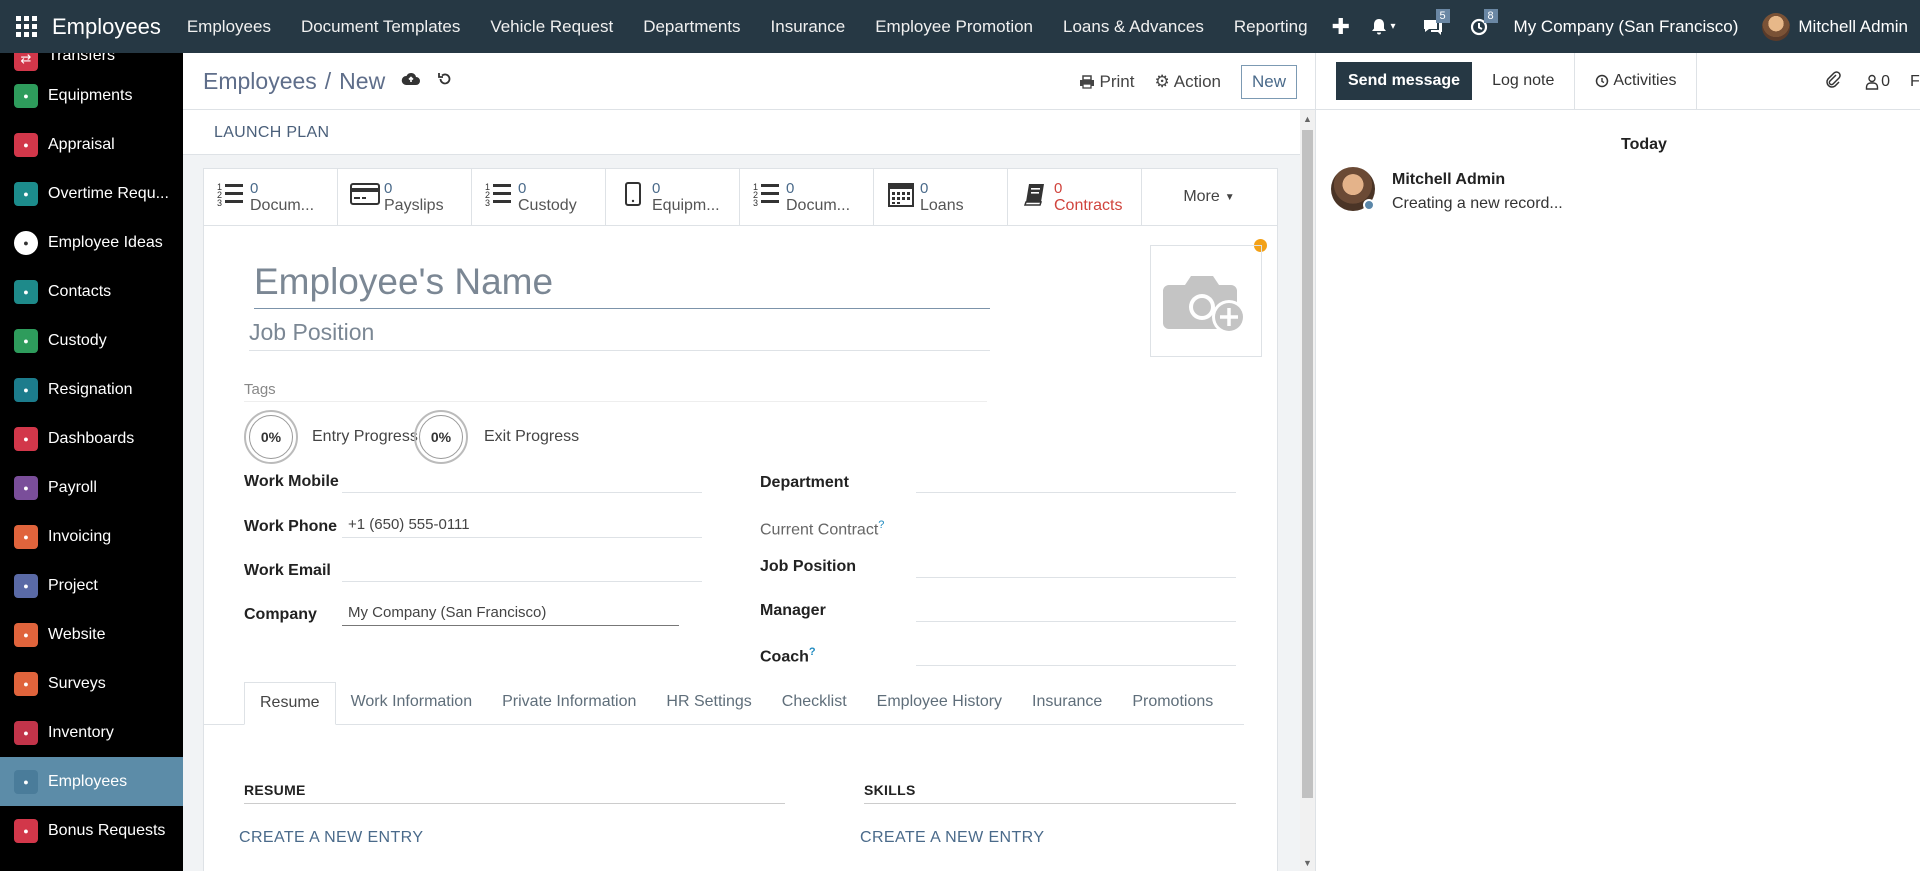 The image size is (1920, 871). Describe the element at coordinates (1835, 26) in the screenshot. I see `user-menu: Mitchell Admin` at that location.